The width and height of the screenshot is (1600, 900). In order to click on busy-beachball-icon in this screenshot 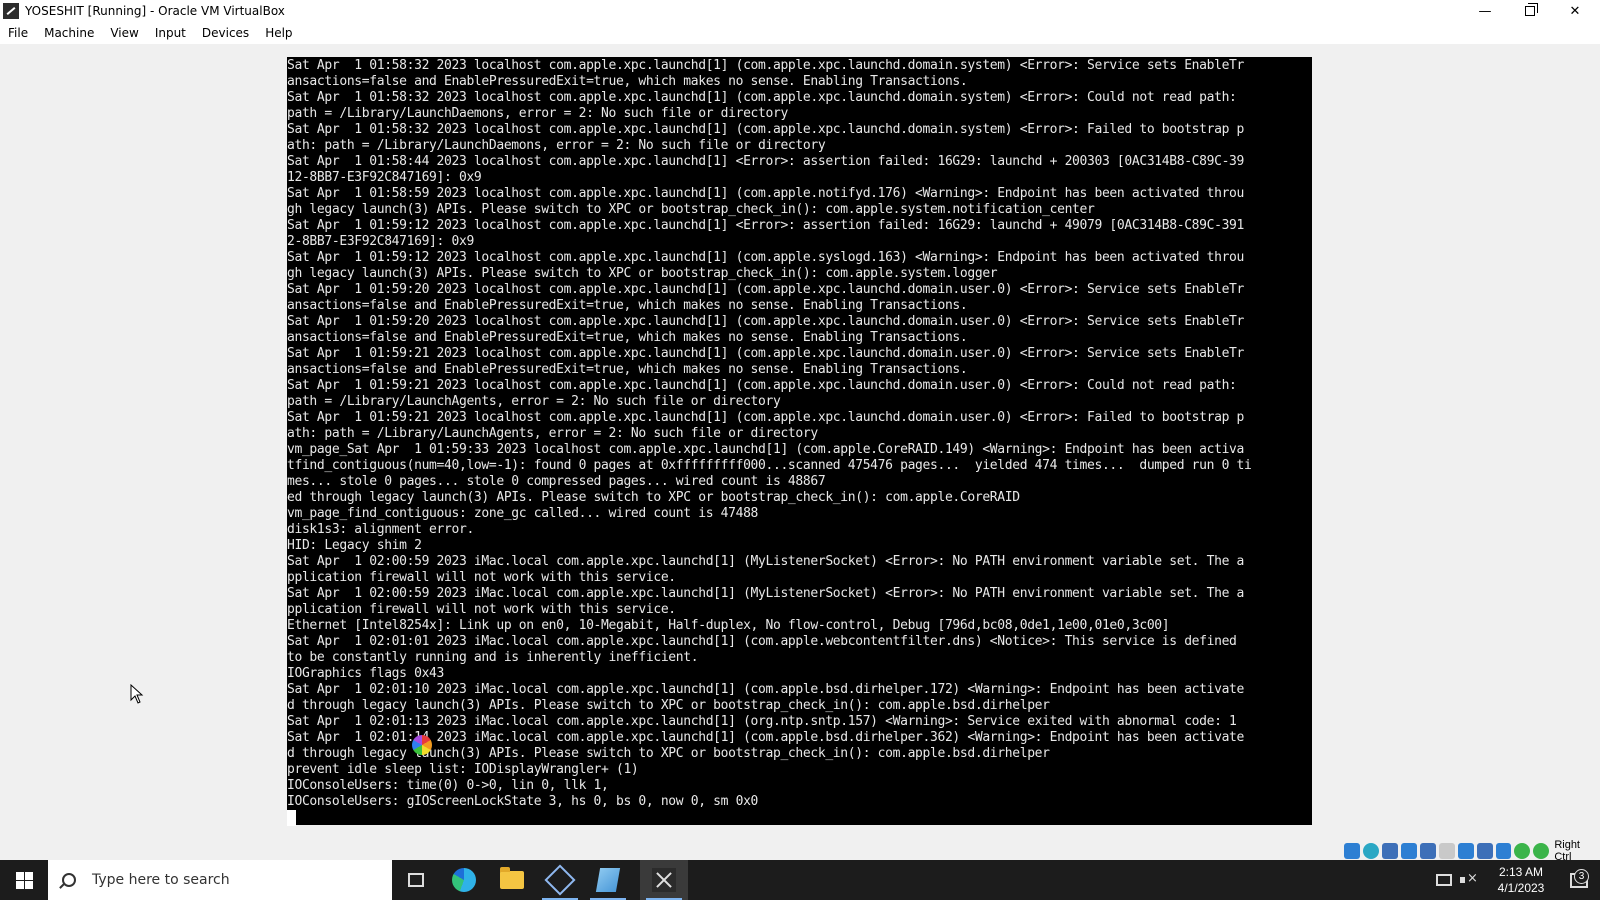, I will do `click(422, 745)`.